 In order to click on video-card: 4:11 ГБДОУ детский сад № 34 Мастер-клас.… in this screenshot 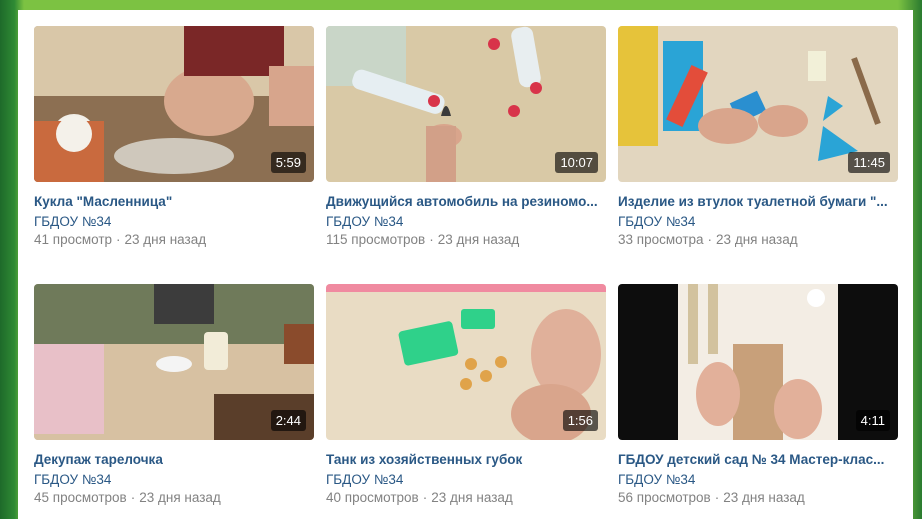, I will do `click(758, 401)`.